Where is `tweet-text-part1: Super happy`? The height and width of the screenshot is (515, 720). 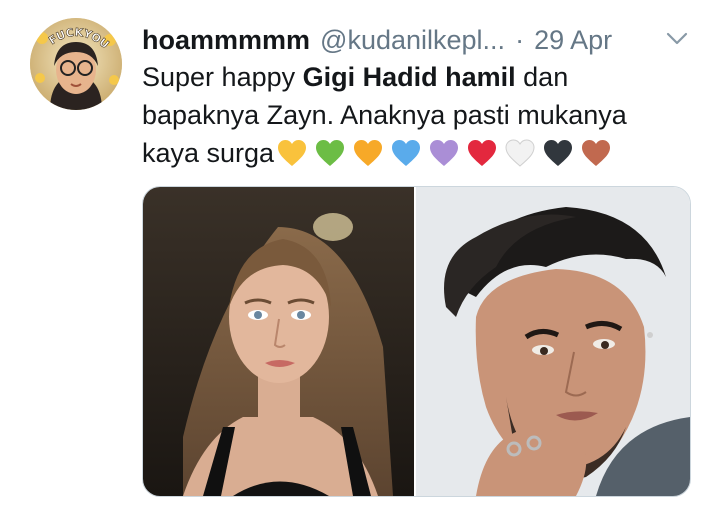 tweet-text-part1: Super happy is located at coordinates (222, 77).